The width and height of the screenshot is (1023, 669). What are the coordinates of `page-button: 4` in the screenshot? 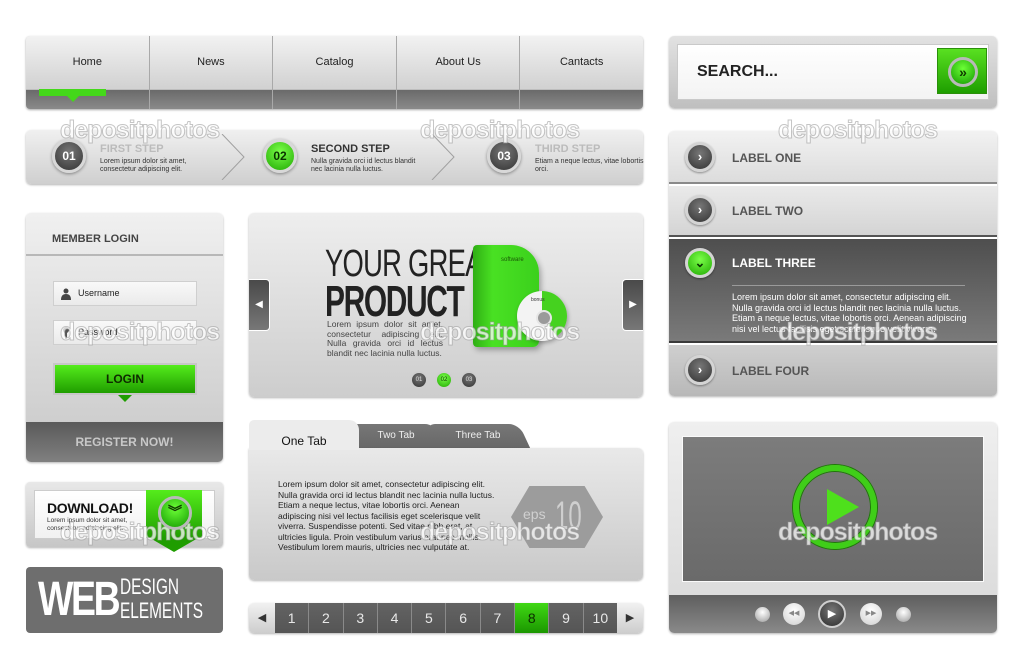 It's located at (395, 618).